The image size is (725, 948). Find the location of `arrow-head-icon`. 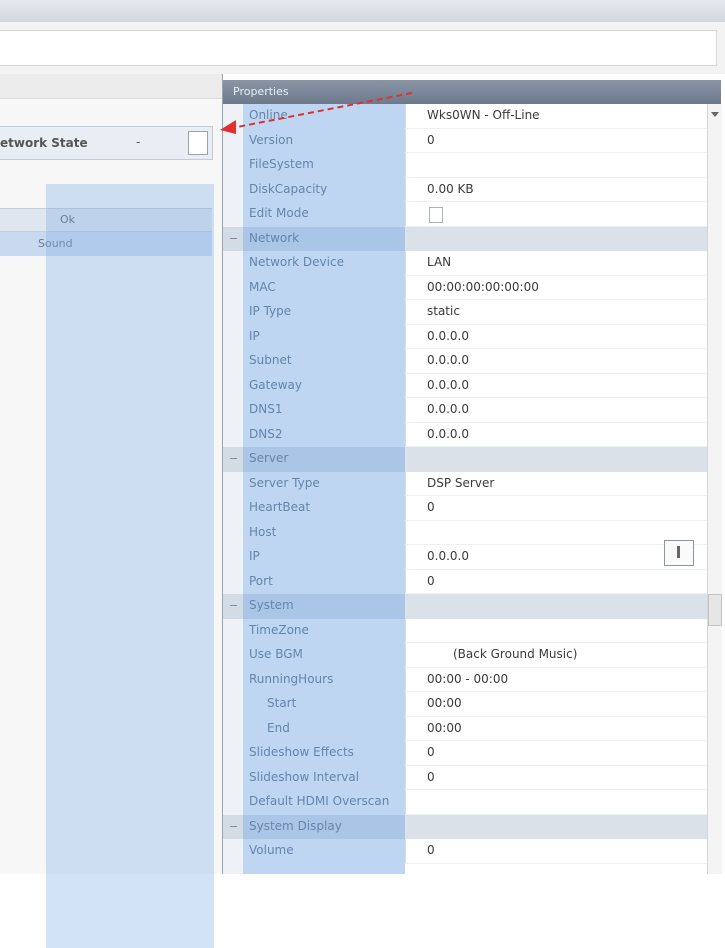

arrow-head-icon is located at coordinates (228, 127).